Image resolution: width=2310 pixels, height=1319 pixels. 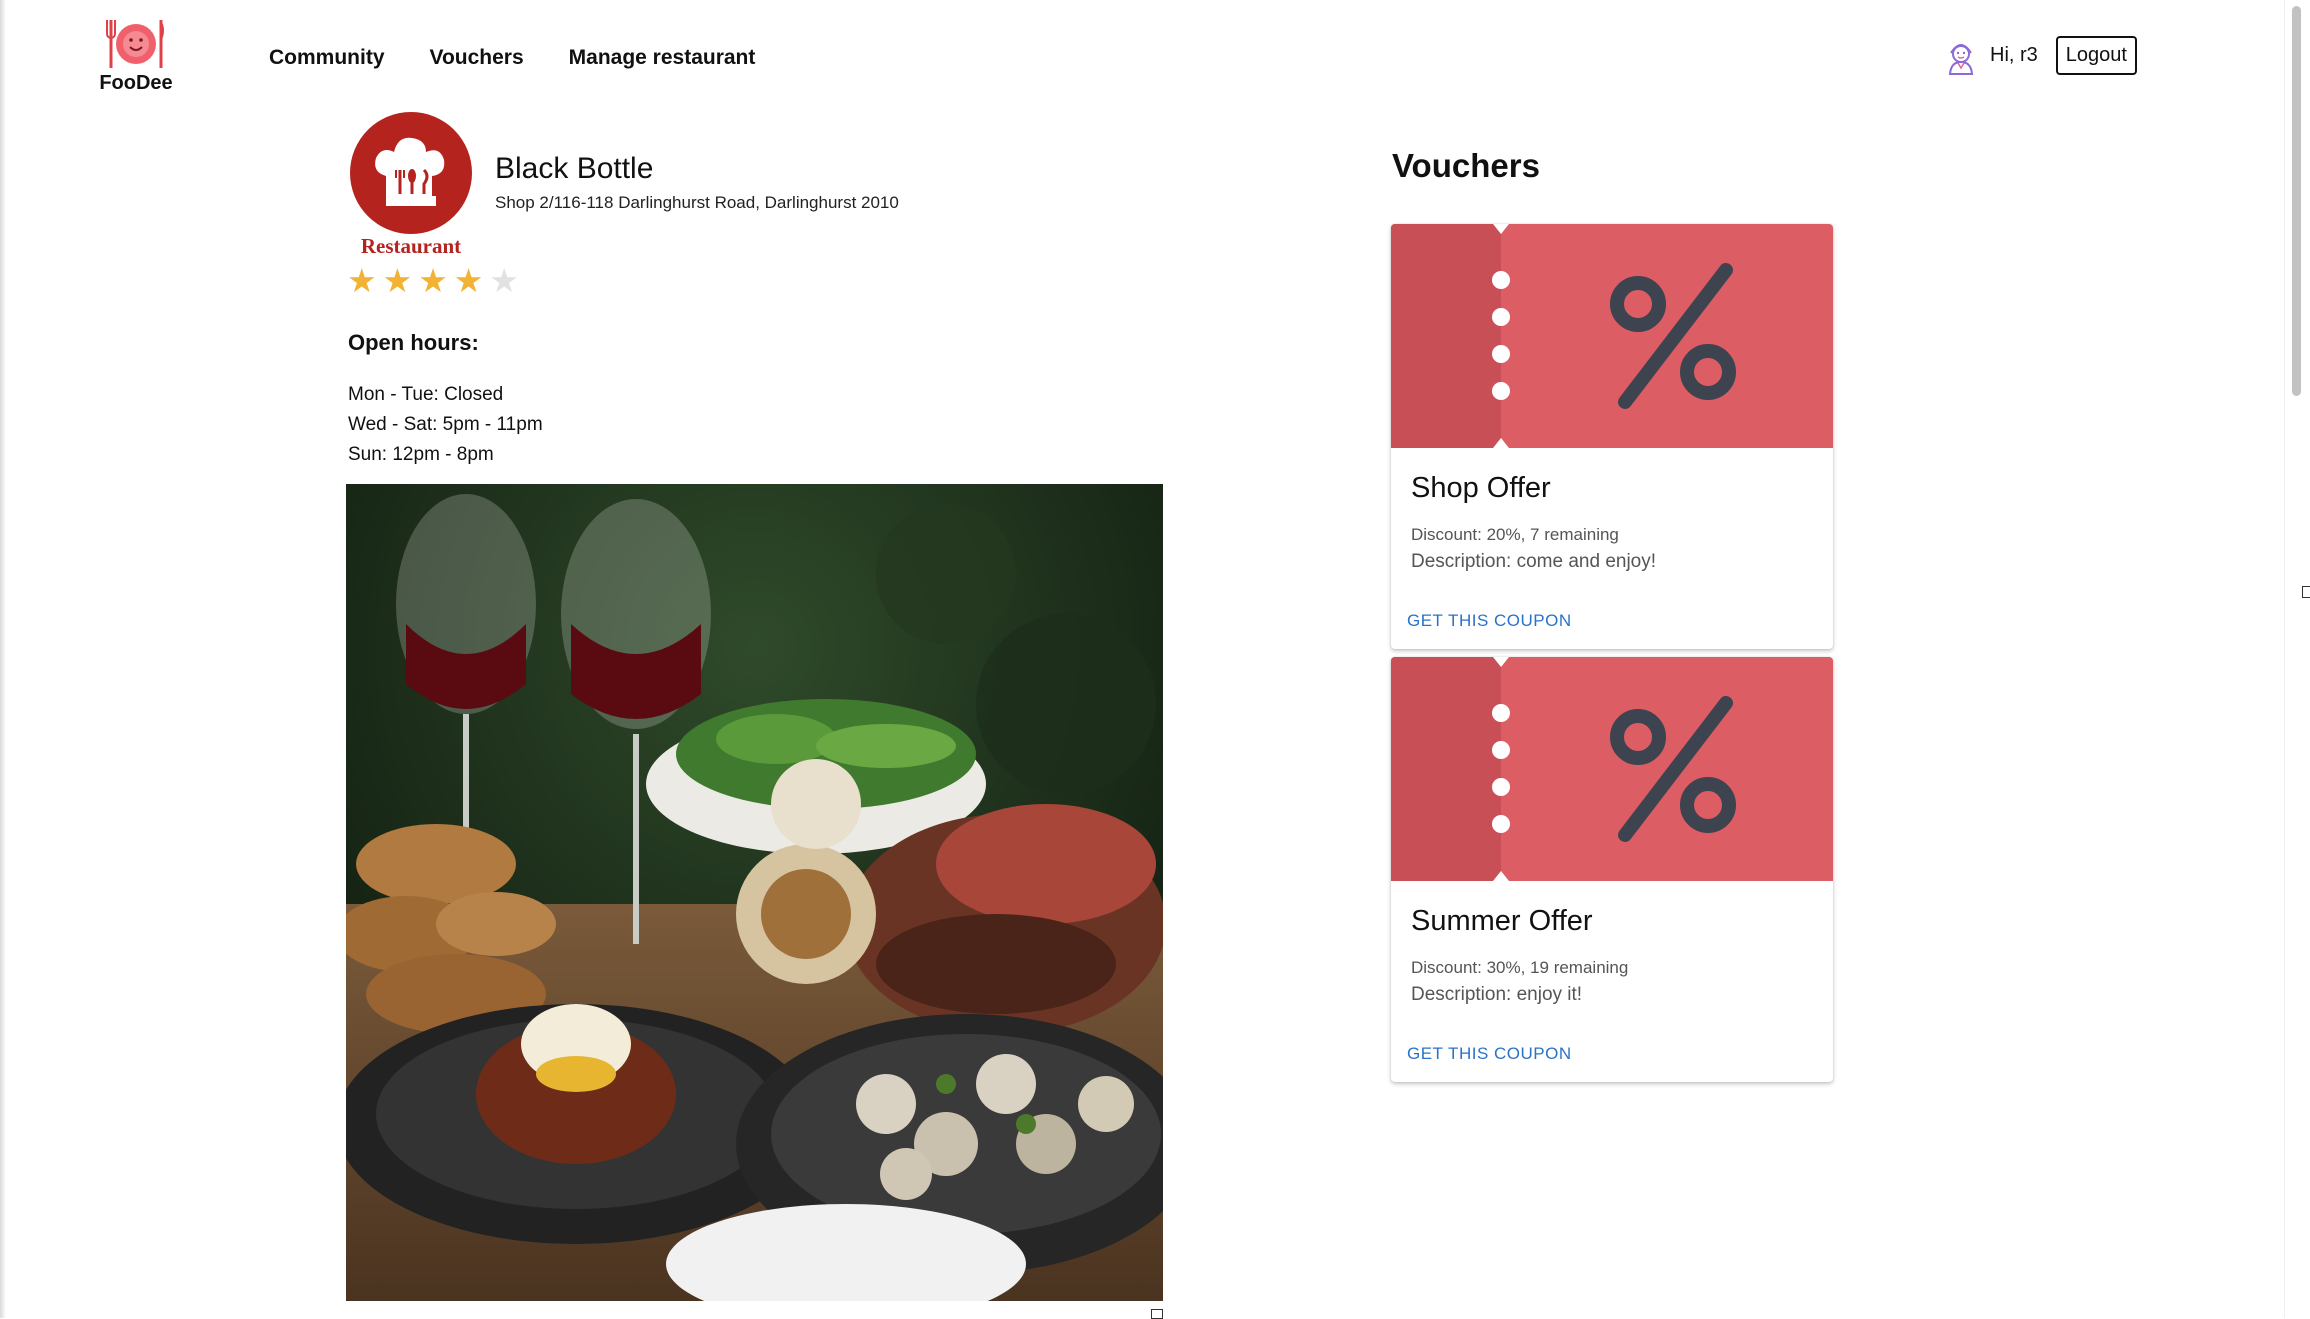 I want to click on voucher-discount: Discount: 20%, 7 remaining, so click(x=1515, y=534).